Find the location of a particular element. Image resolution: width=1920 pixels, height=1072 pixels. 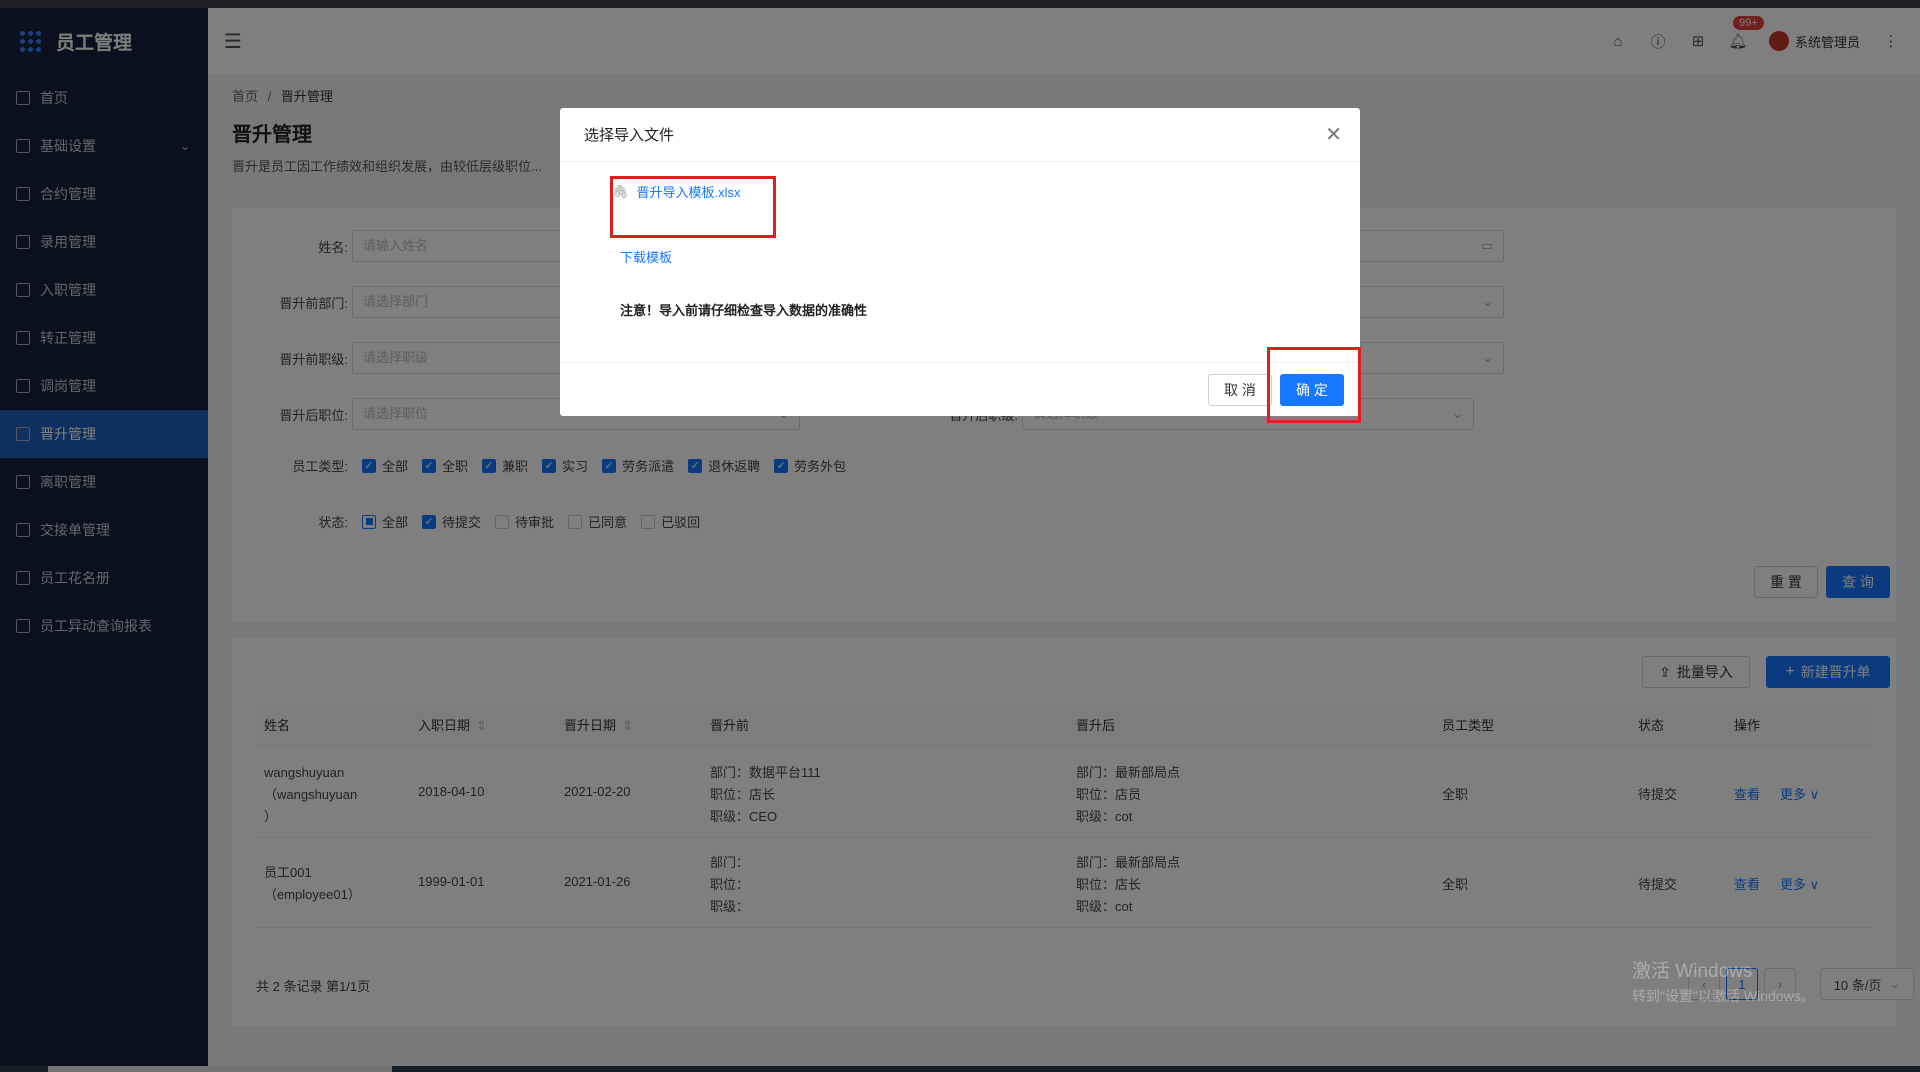

dialog-title: 选择导入文件 is located at coordinates (629, 135).